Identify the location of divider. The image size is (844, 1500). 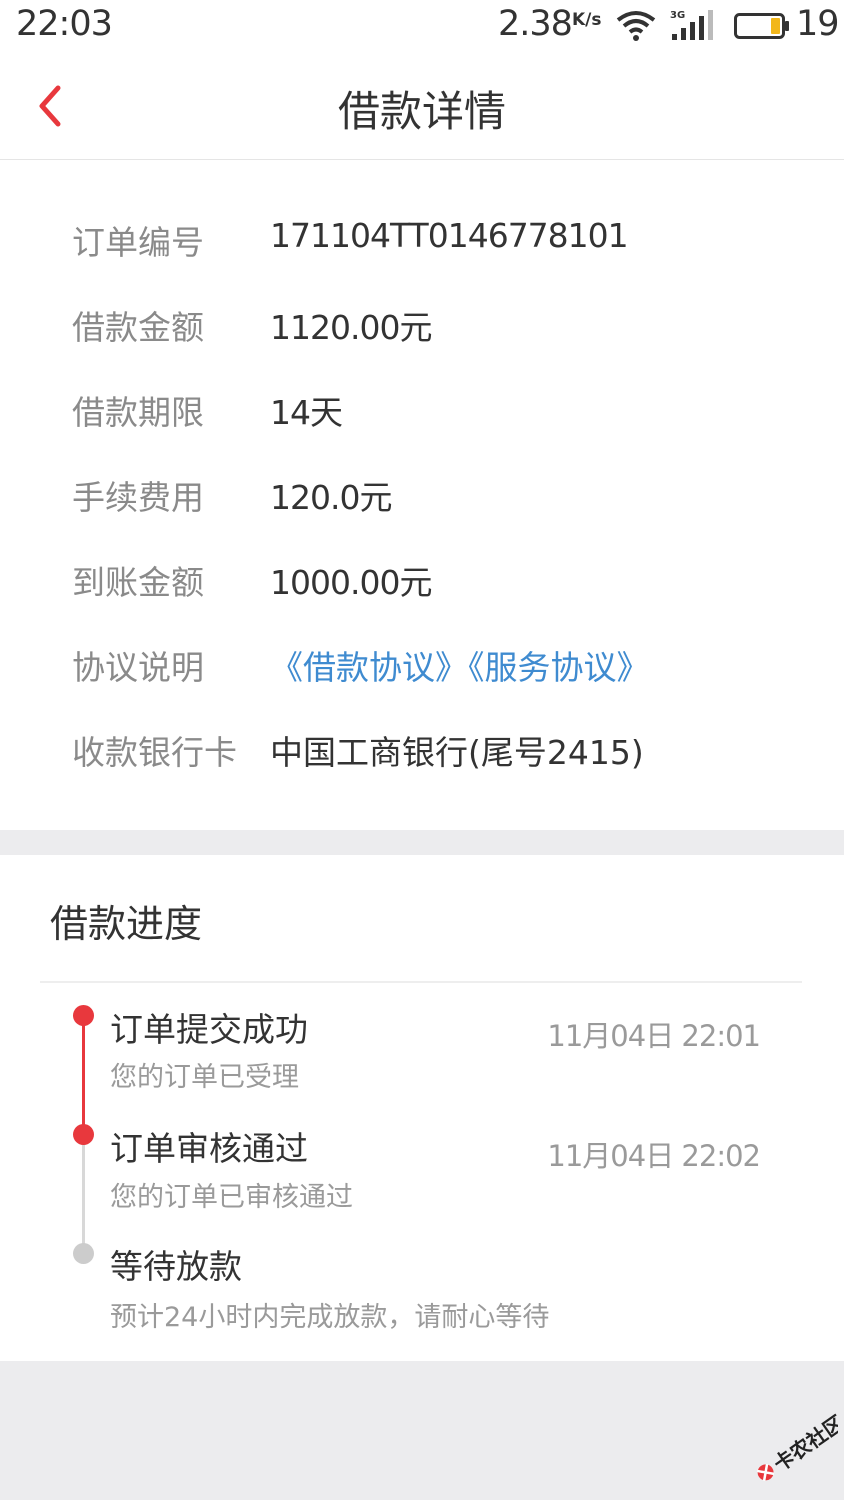
(421, 982).